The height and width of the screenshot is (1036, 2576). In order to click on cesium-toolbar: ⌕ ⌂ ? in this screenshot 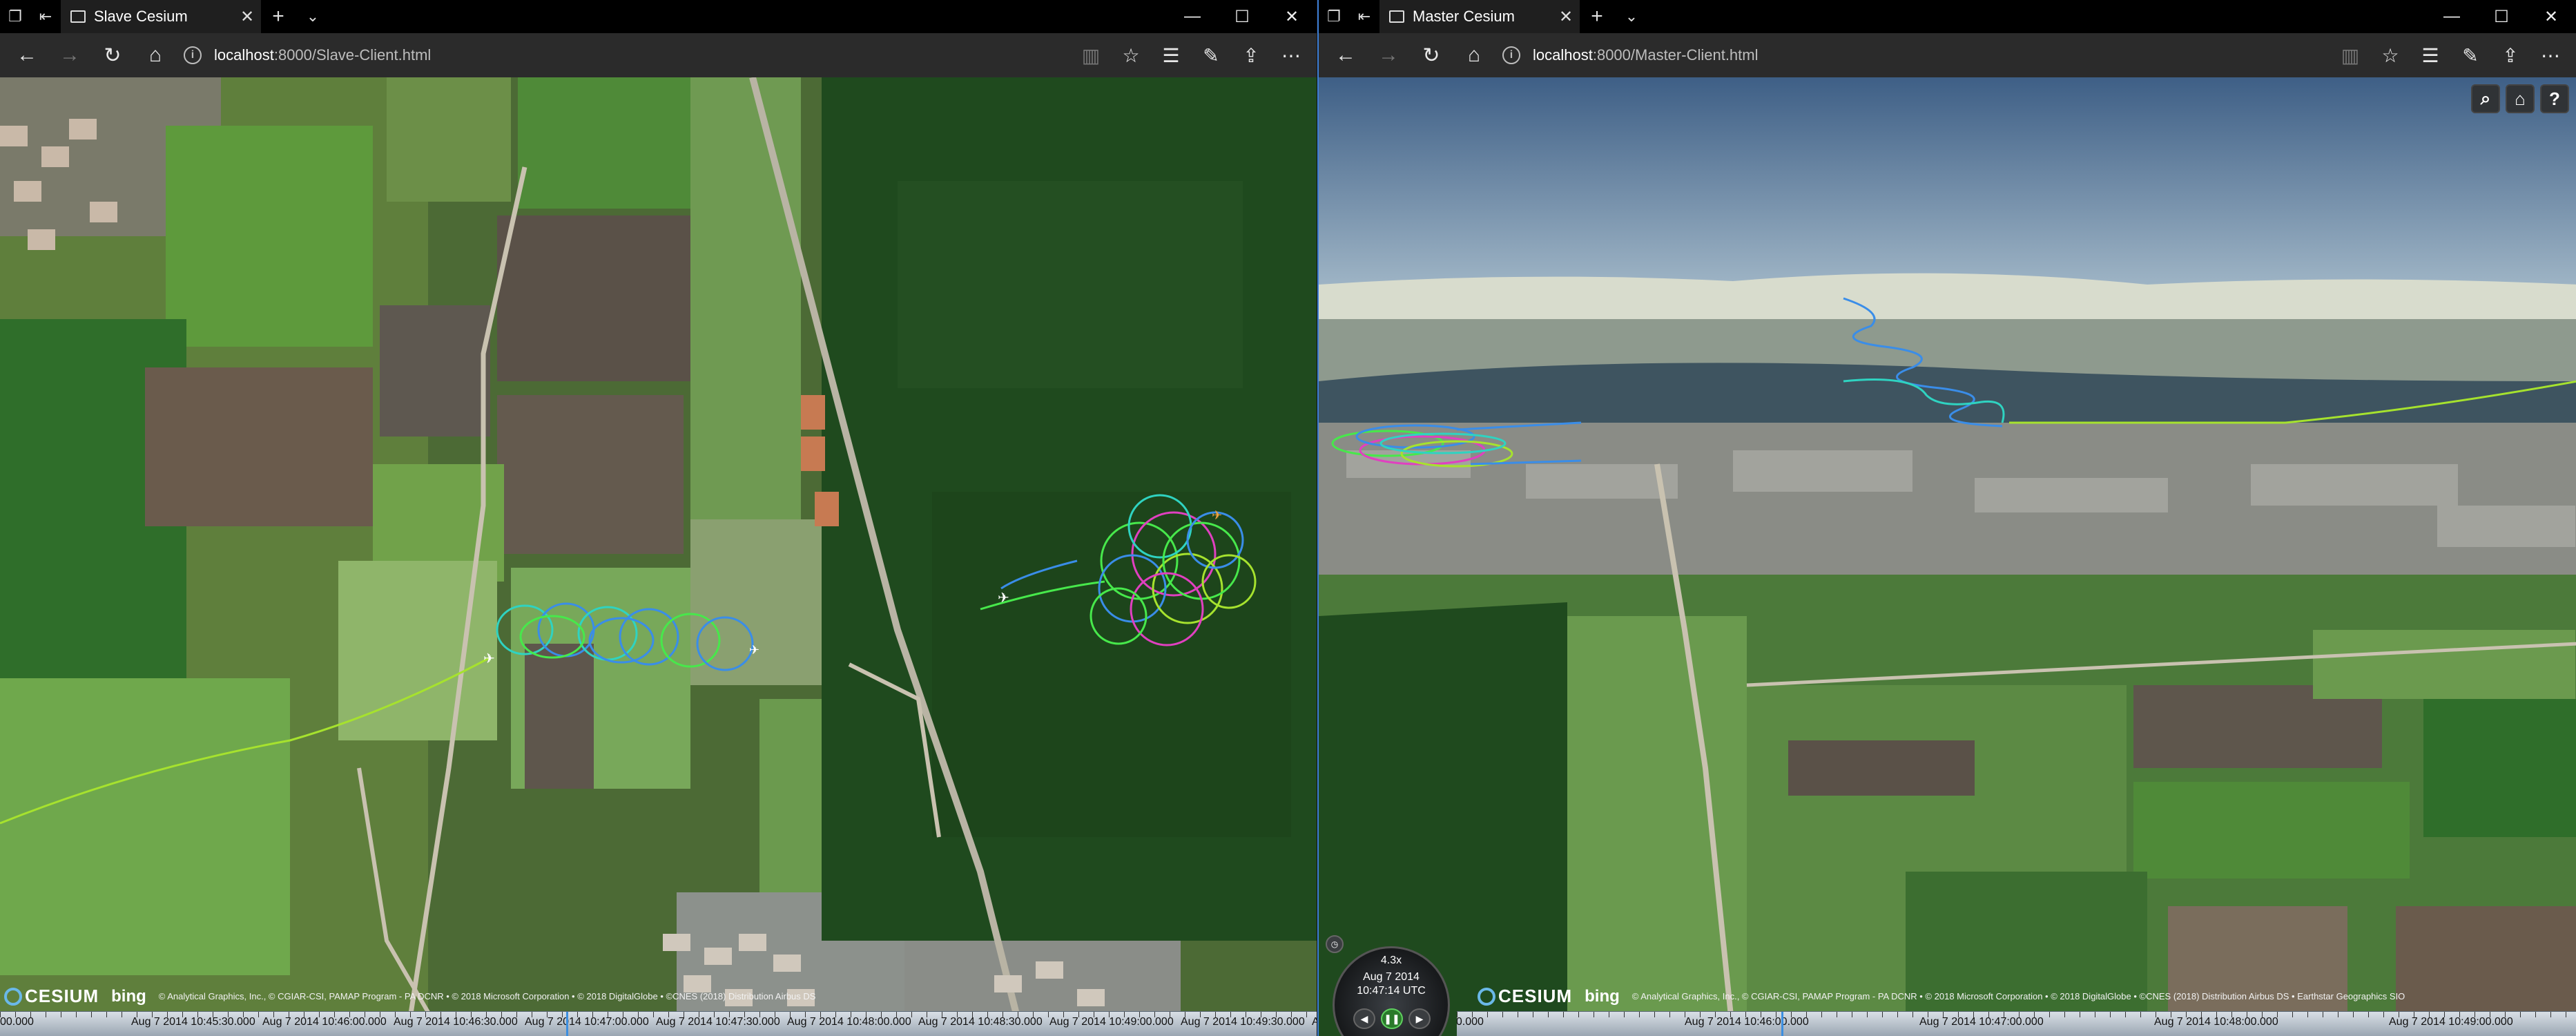, I will do `click(2520, 98)`.